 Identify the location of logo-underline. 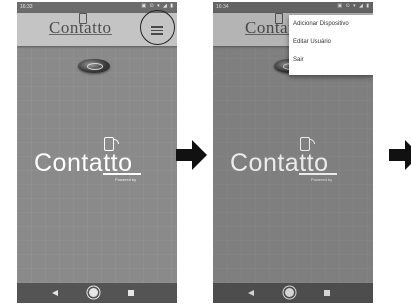
(122, 174).